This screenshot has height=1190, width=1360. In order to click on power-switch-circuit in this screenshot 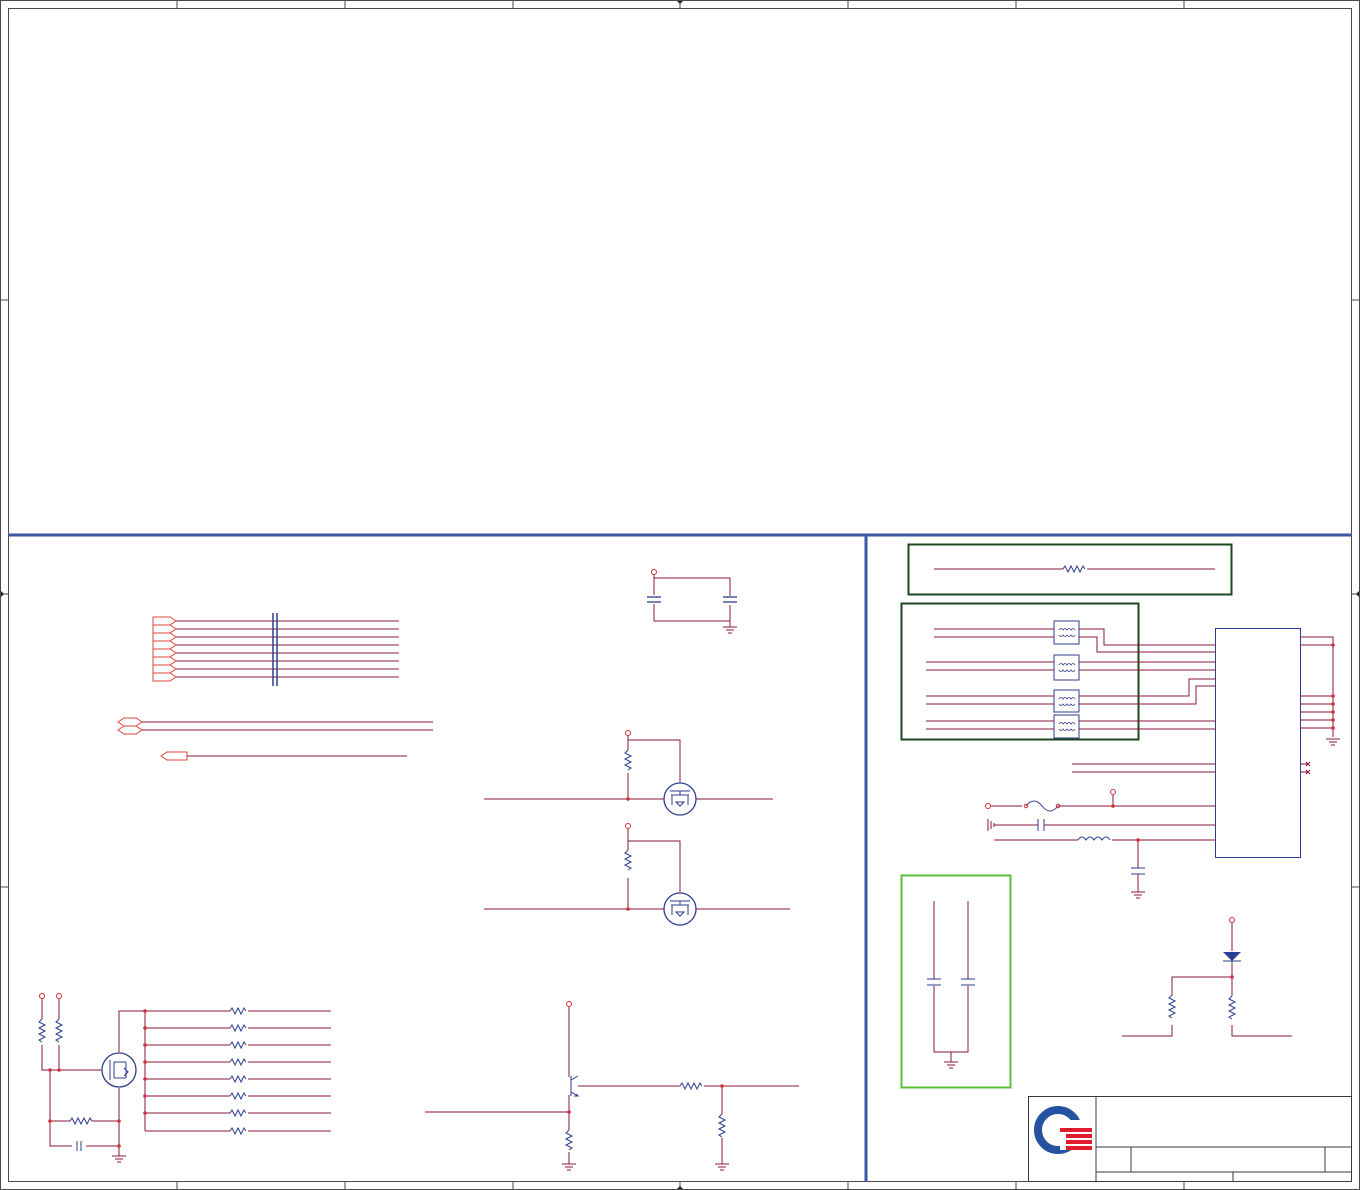, I will do `click(91, 1078)`.